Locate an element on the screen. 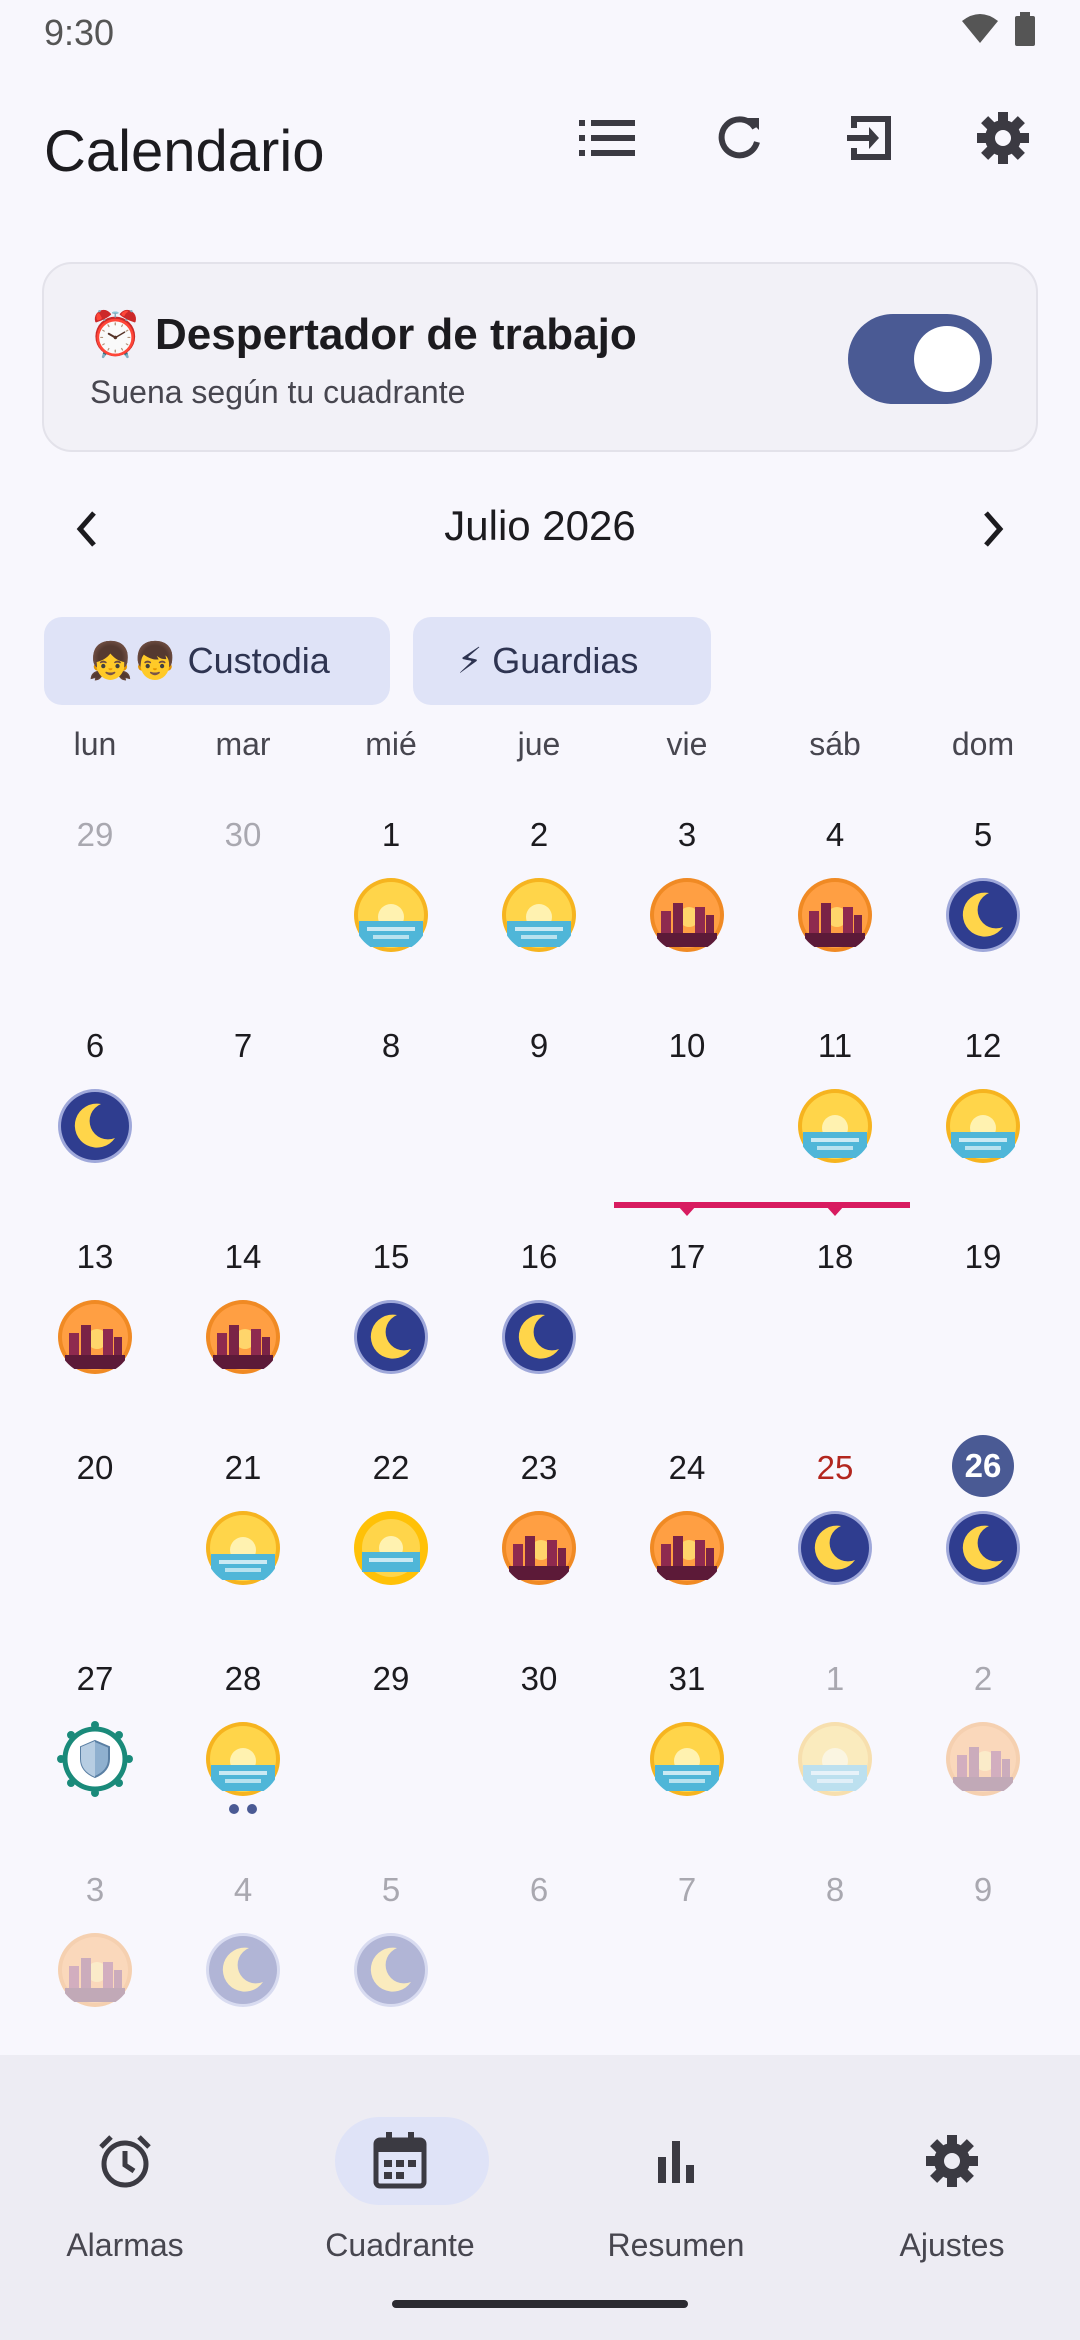  sunrise-rays-icon is located at coordinates (391, 1548).